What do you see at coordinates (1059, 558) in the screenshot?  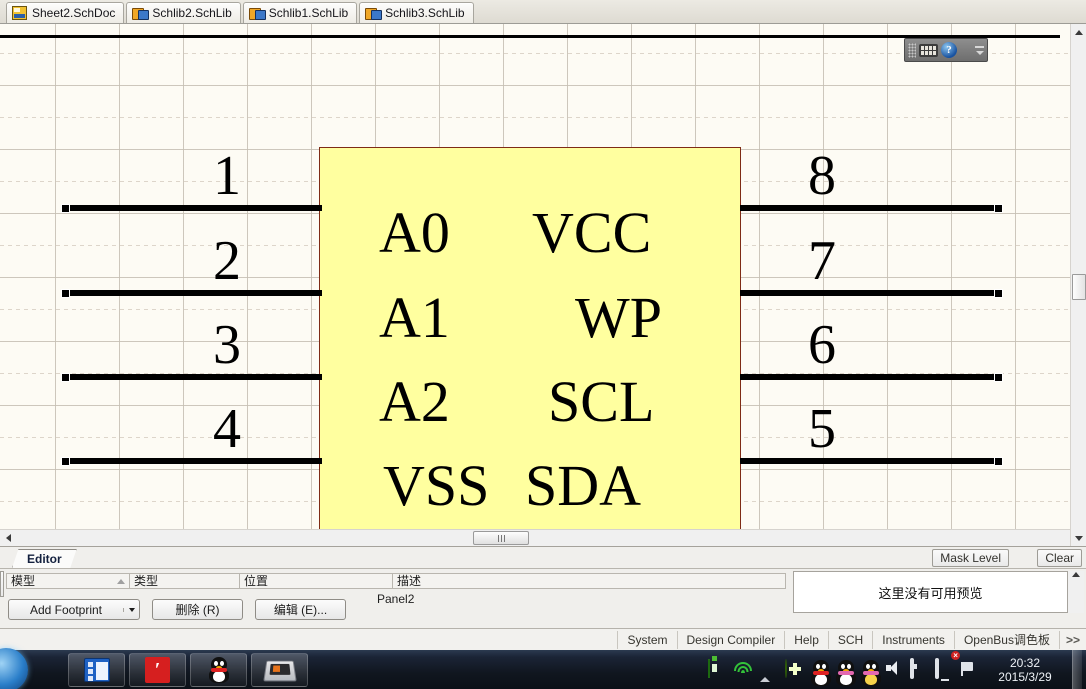 I see `clear-button: Clear` at bounding box center [1059, 558].